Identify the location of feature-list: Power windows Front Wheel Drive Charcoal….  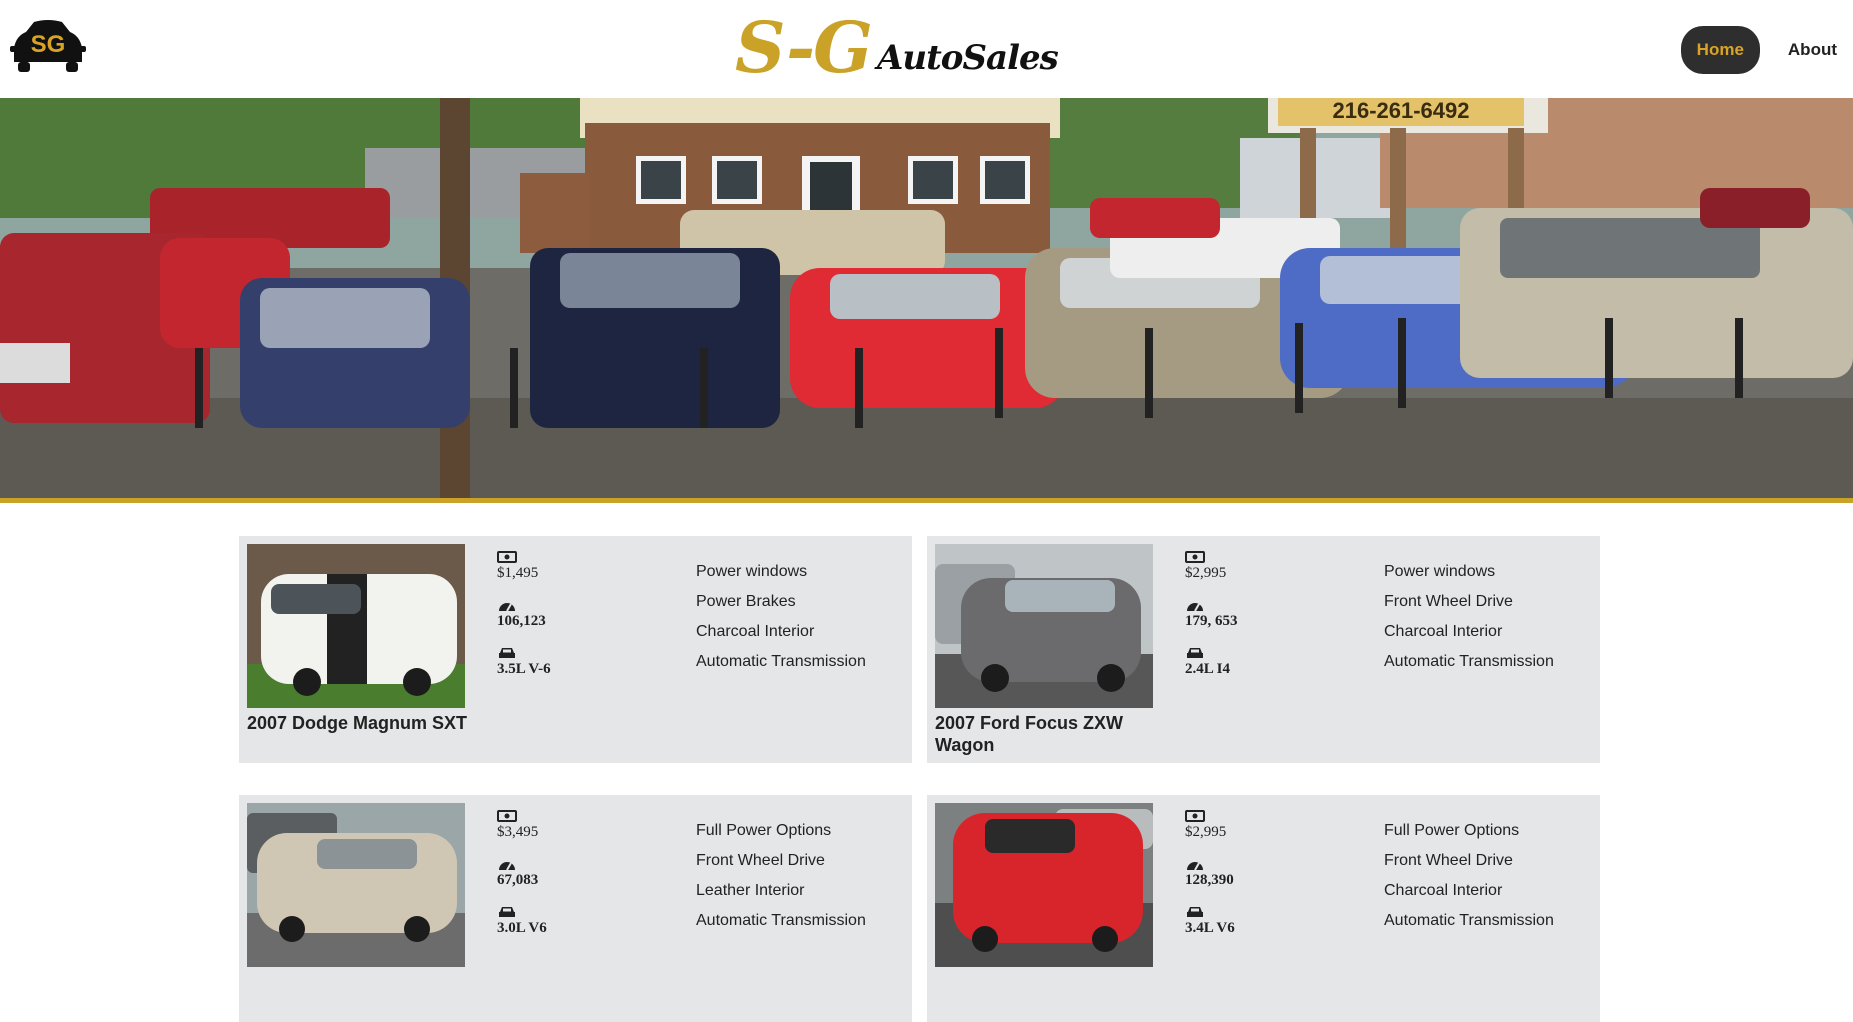
(1489, 622).